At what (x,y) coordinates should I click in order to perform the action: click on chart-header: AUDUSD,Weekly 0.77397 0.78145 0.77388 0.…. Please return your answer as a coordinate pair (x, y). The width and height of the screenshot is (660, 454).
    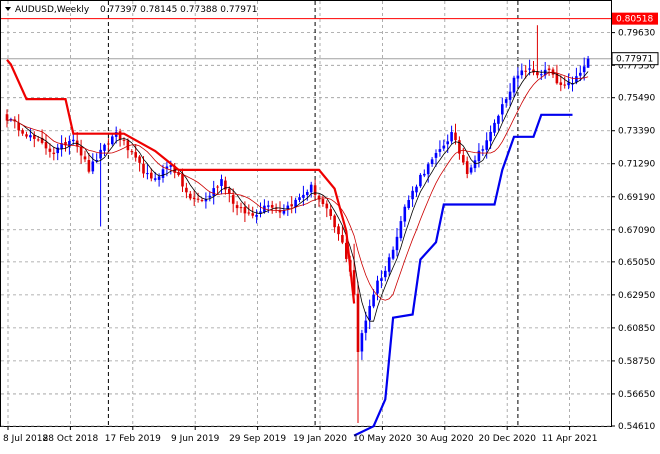
    Looking at the image, I should click on (131, 10).